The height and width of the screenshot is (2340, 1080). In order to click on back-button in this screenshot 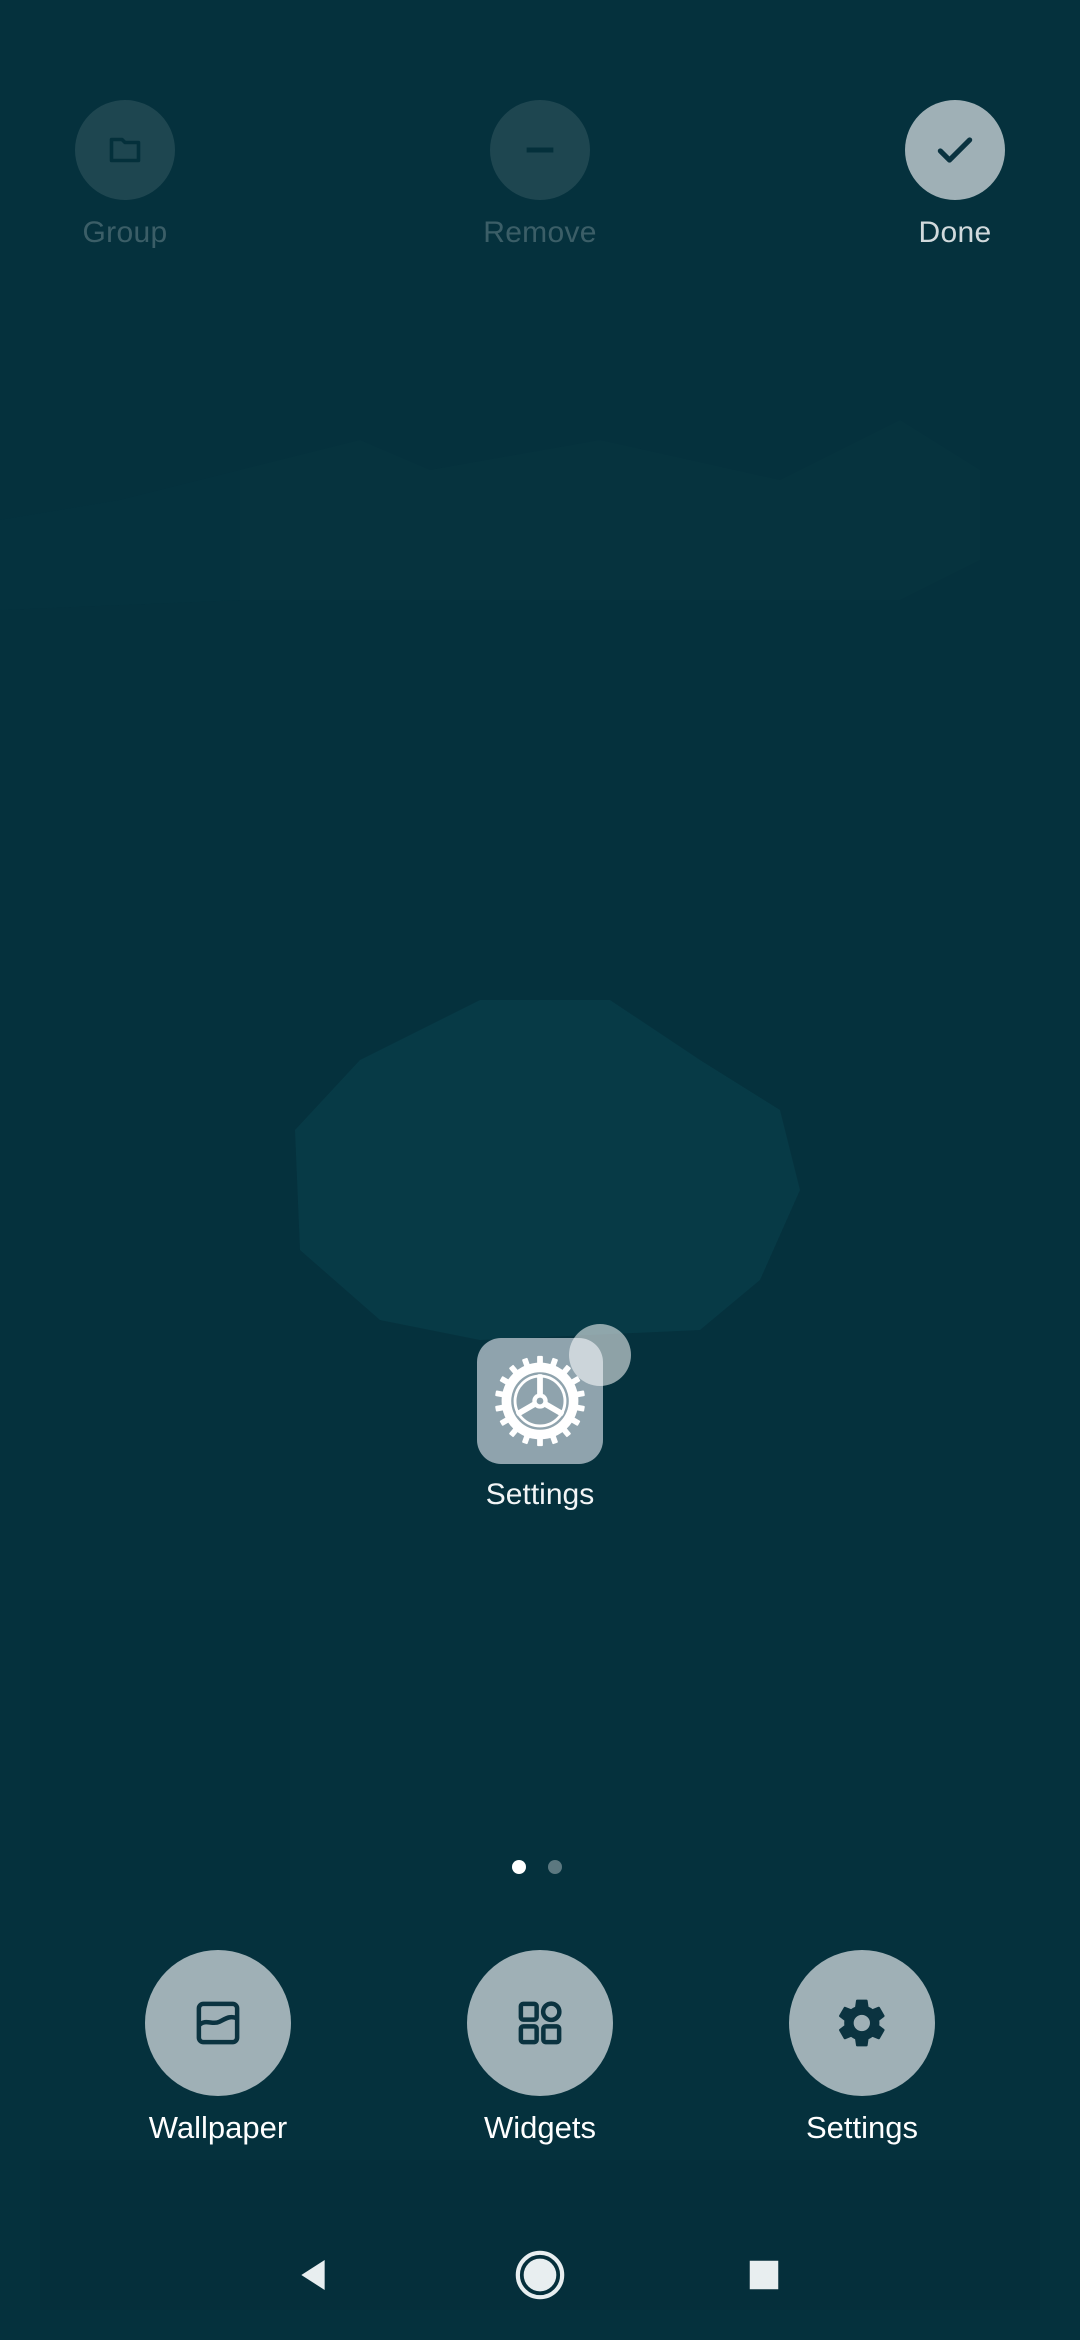, I will do `click(313, 2275)`.